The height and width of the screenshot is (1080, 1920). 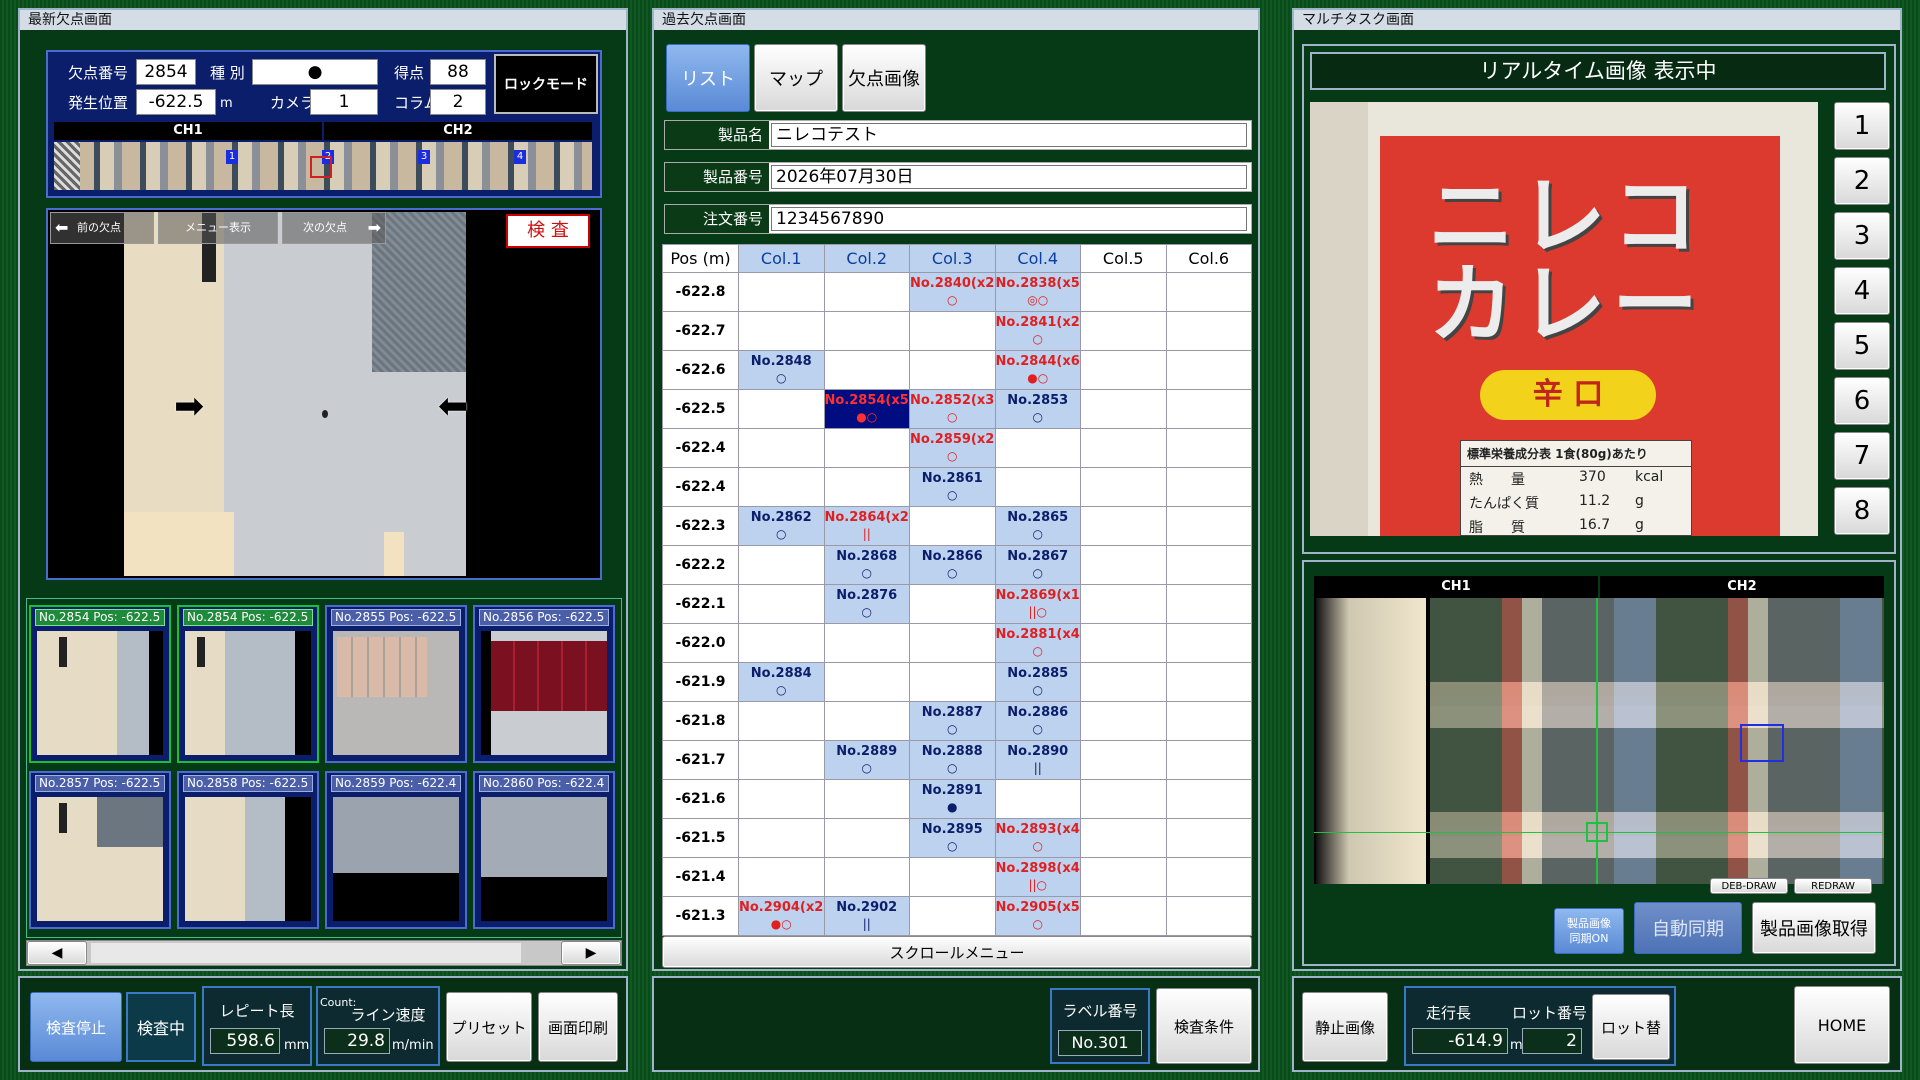 I want to click on thumbnail-scrollbar: ◀ ▶, so click(x=324, y=953).